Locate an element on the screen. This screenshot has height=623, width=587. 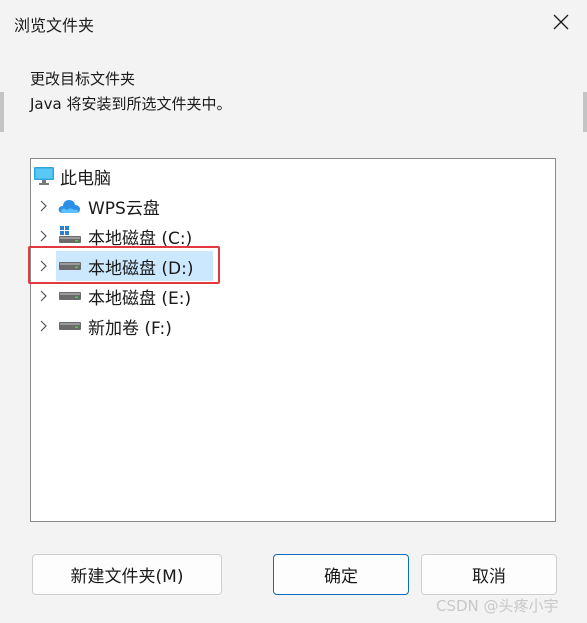
tree-item-label: 本地磁盘 (E:) is located at coordinates (140, 298).